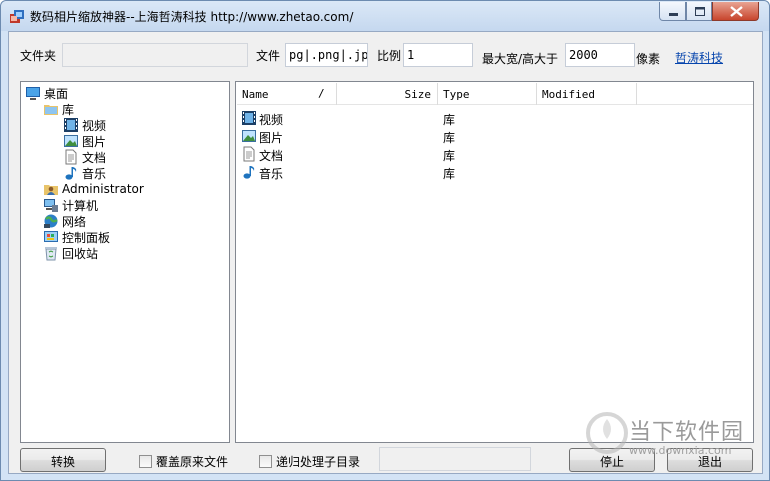 The image size is (770, 481). What do you see at coordinates (271, 174) in the screenshot?
I see `list-item-name: 音乐` at bounding box center [271, 174].